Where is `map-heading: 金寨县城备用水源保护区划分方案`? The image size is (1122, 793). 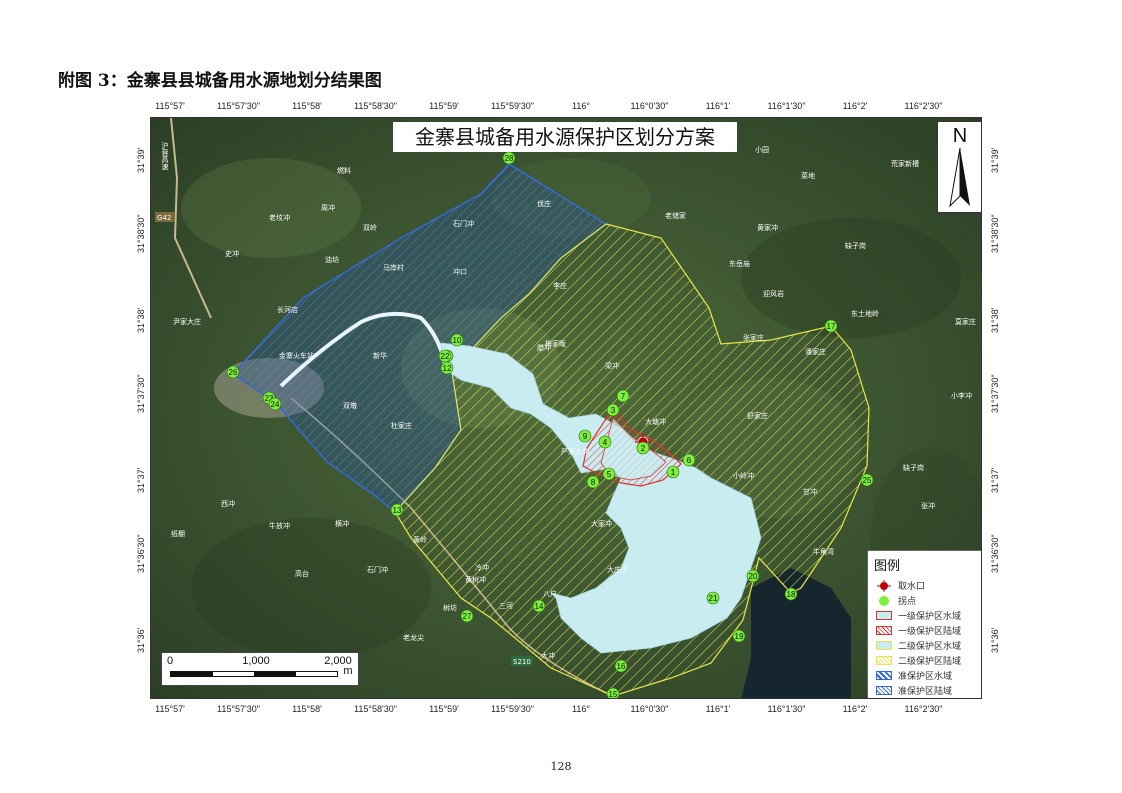
map-heading: 金寨县城备用水源保护区划分方案 is located at coordinates (565, 137).